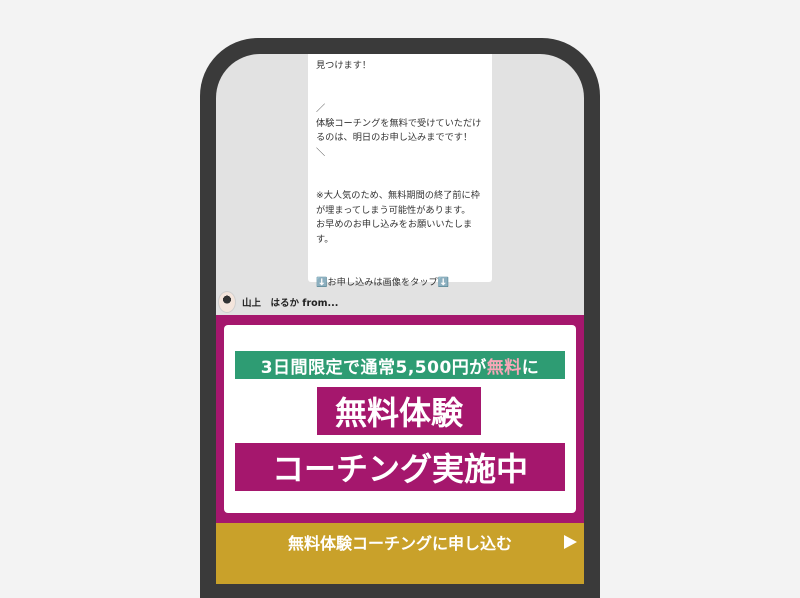 This screenshot has height=598, width=800. What do you see at coordinates (373, 367) in the screenshot?
I see `promo-prefix: 3日間限定で通常5,500円が` at bounding box center [373, 367].